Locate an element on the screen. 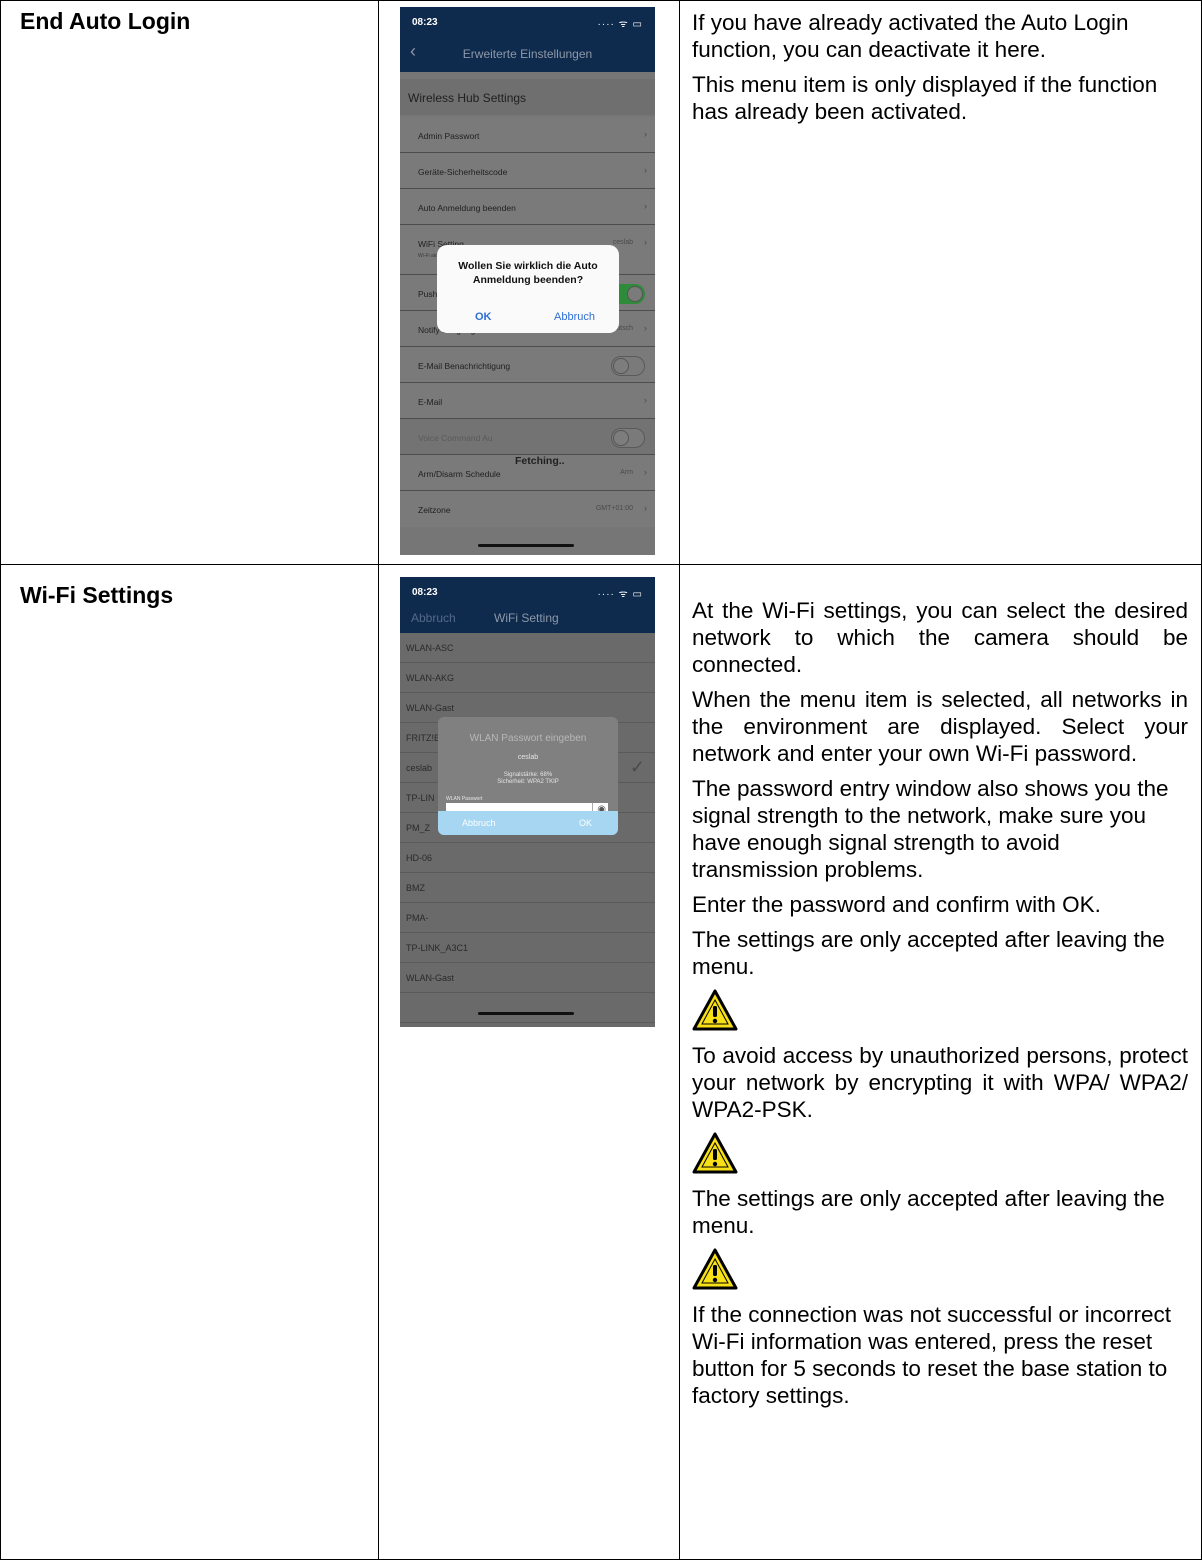 The height and width of the screenshot is (1560, 1202). table-row-divider is located at coordinates (601, 564).